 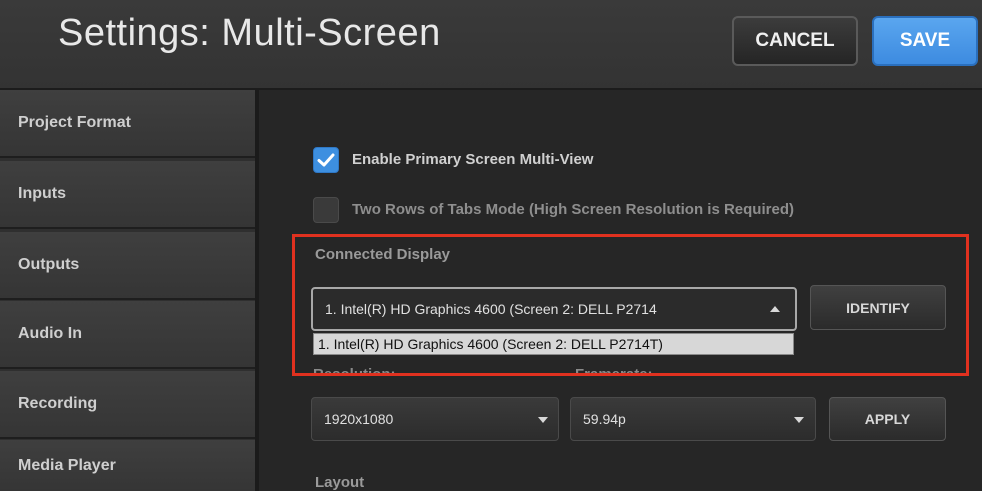 I want to click on sidebar-item-project-format: Project Format, so click(x=127, y=124).